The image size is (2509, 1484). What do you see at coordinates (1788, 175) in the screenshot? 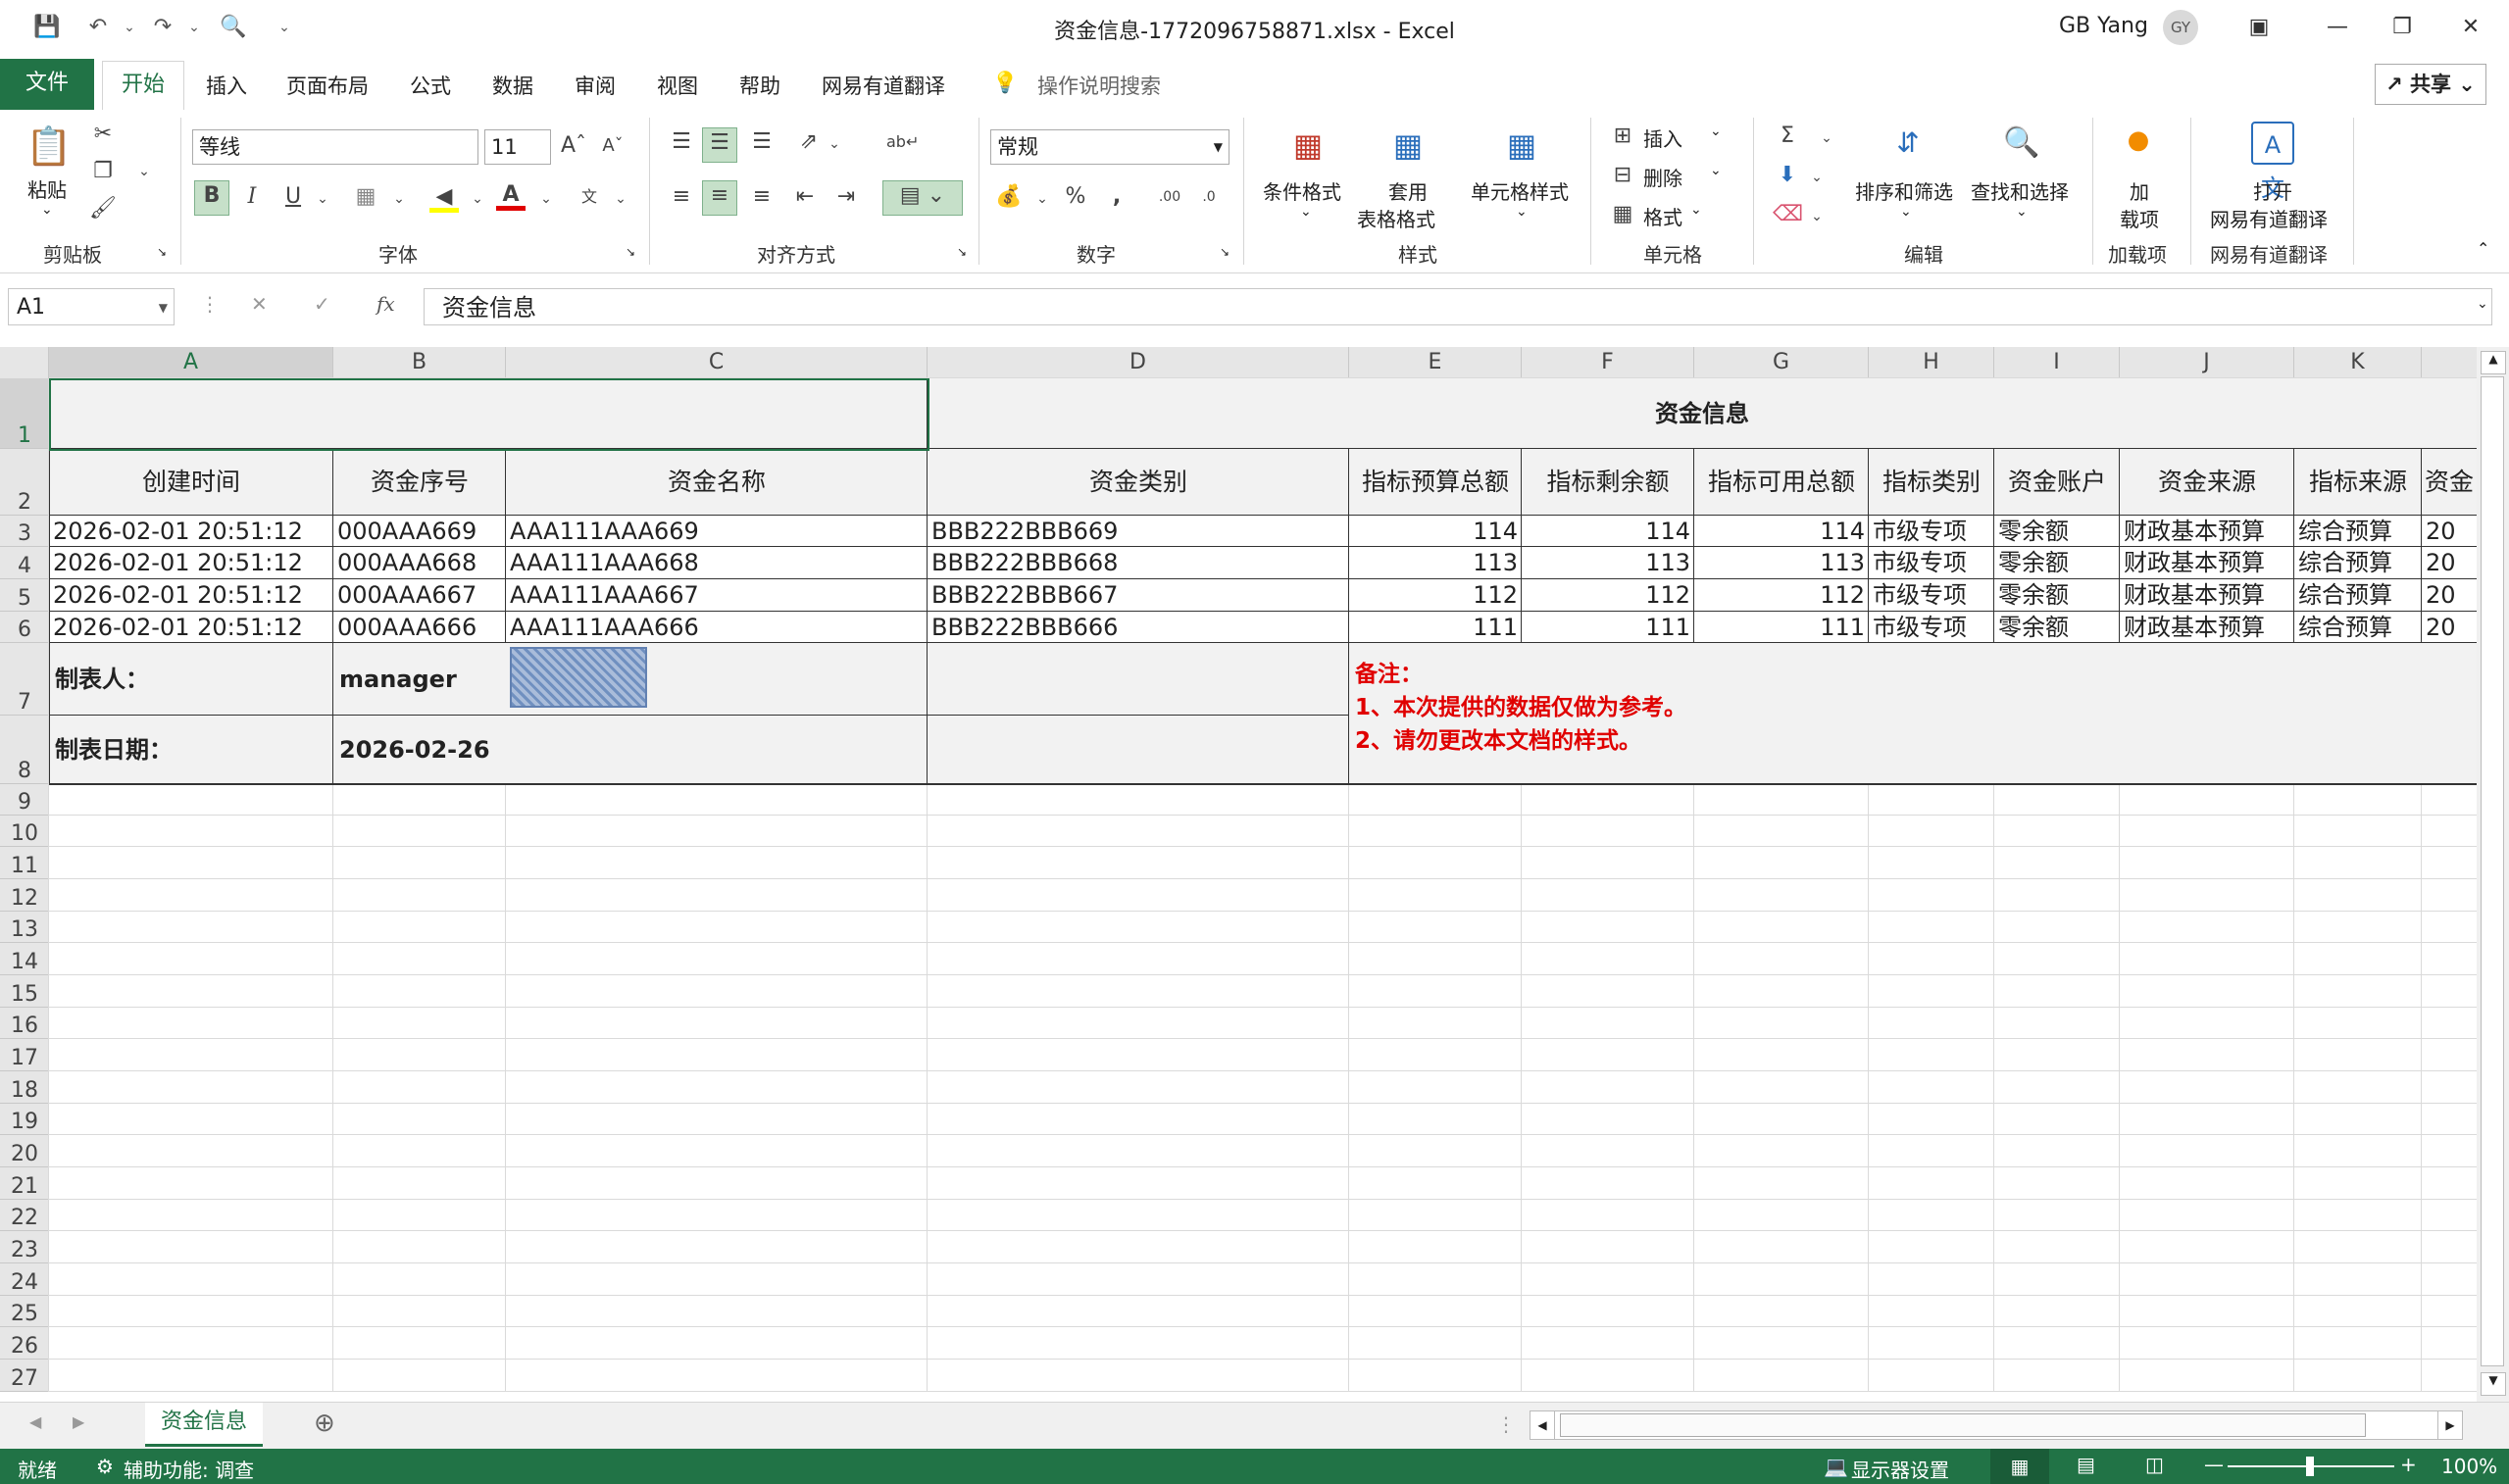
I see `fill-icon: ⬇` at bounding box center [1788, 175].